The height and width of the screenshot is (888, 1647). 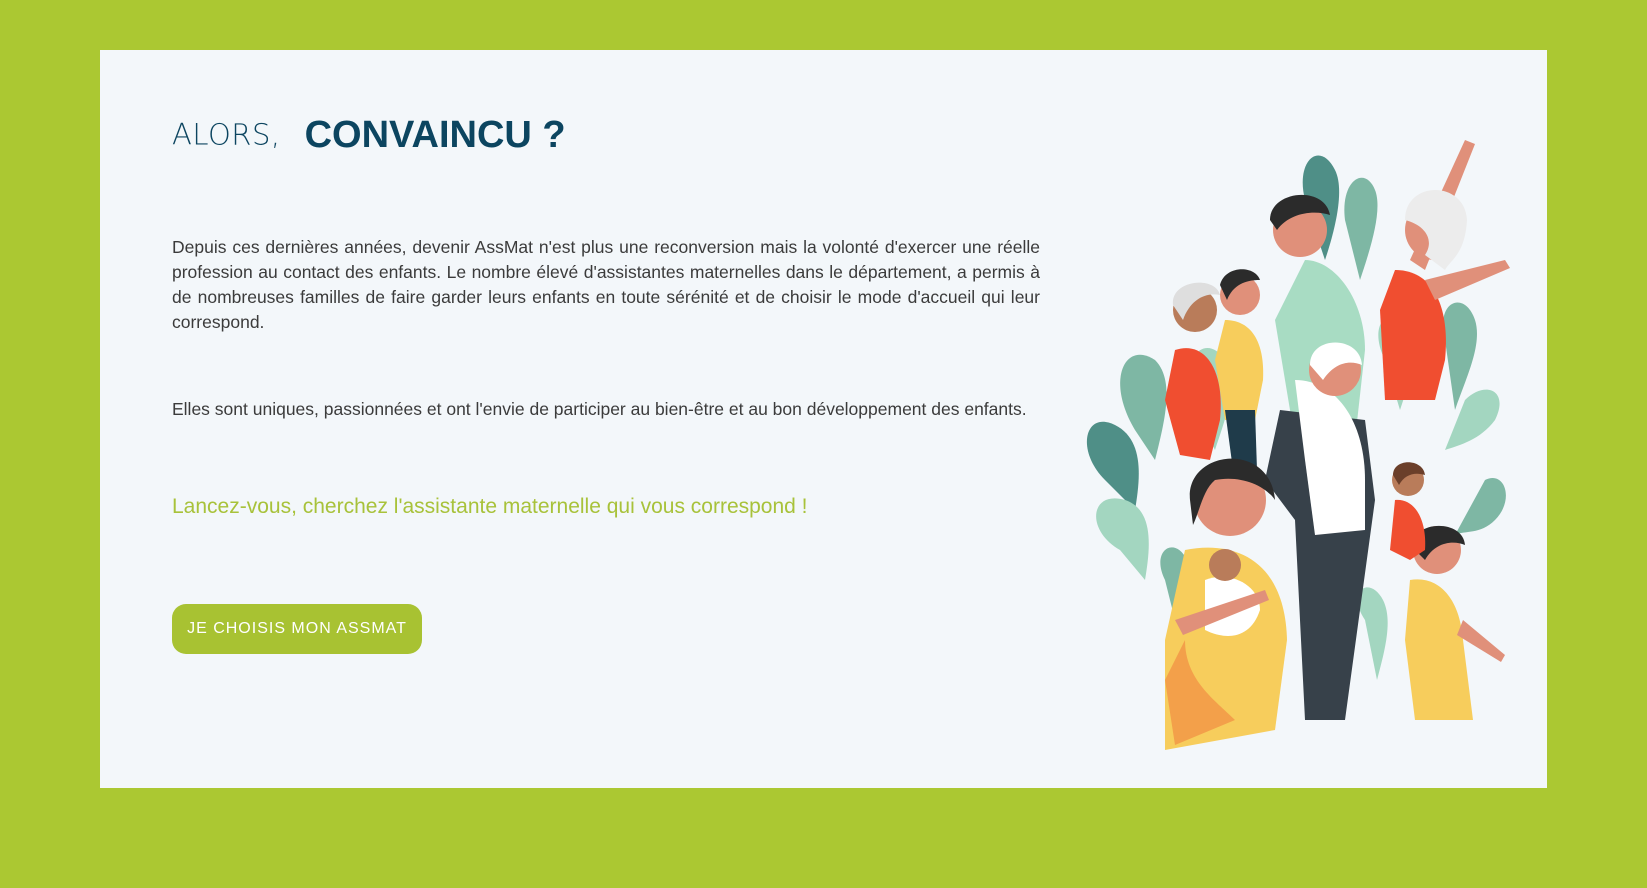 I want to click on woman-red-figure, so click(x=1445, y=270).